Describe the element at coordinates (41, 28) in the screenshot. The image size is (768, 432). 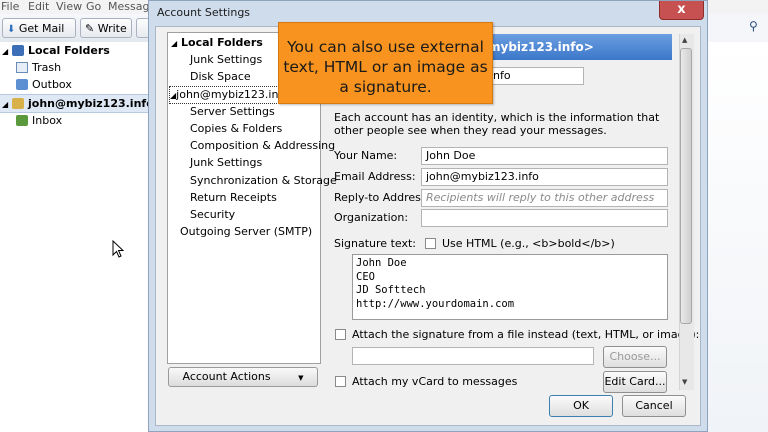
I see `get-mail-label: Get Mail` at that location.